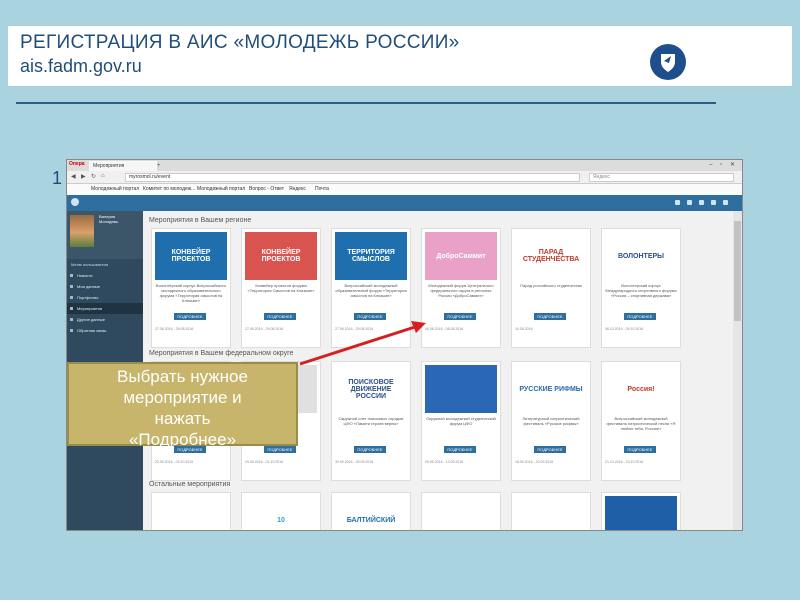 The height and width of the screenshot is (600, 800). I want to click on event-dates: 30.09.2016 - 30.09.2016, so click(354, 462).